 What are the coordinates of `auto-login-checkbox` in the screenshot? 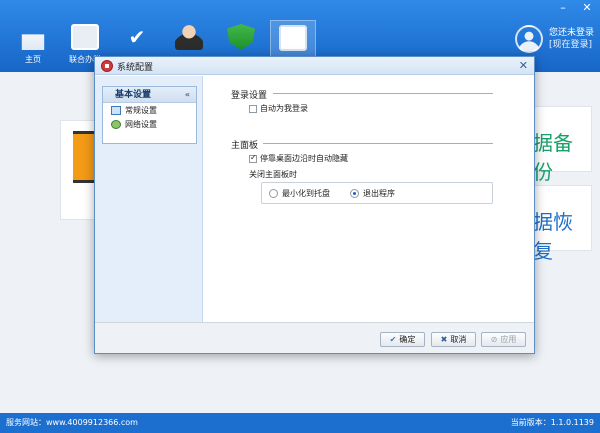 It's located at (253, 108).